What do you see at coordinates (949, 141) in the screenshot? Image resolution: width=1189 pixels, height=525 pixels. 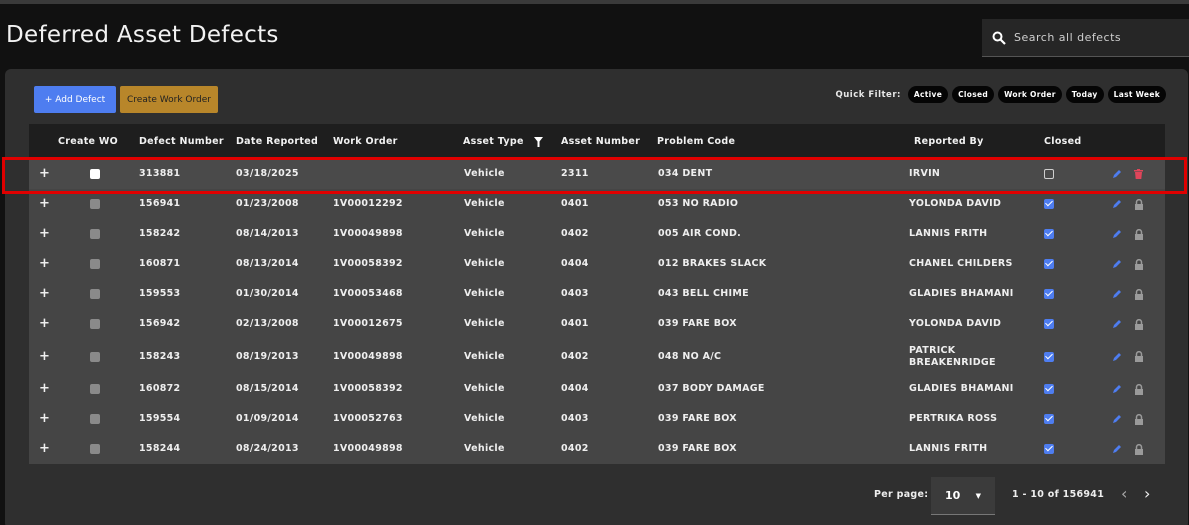 I see `col-reported-by: Reported By` at bounding box center [949, 141].